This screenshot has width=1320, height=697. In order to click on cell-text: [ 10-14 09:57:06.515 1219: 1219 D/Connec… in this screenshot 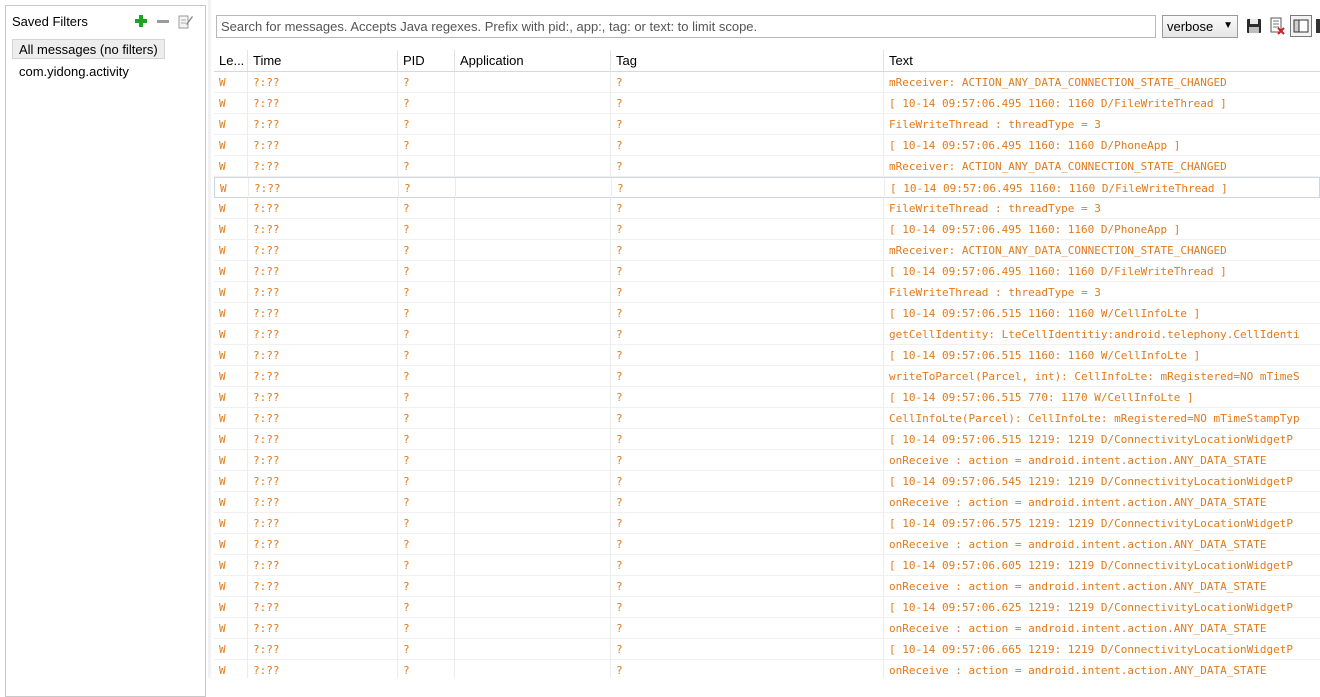, I will do `click(1091, 439)`.